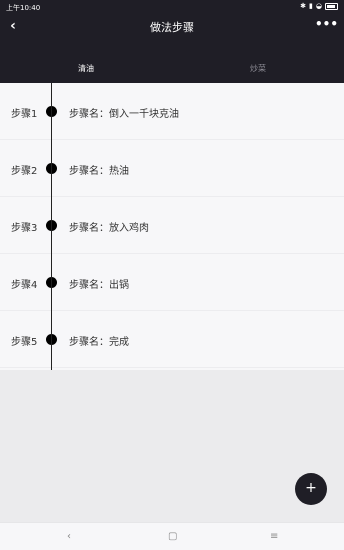 This screenshot has width=344, height=550. Describe the element at coordinates (99, 171) in the screenshot. I see `step-name: 步骤名：热油` at that location.